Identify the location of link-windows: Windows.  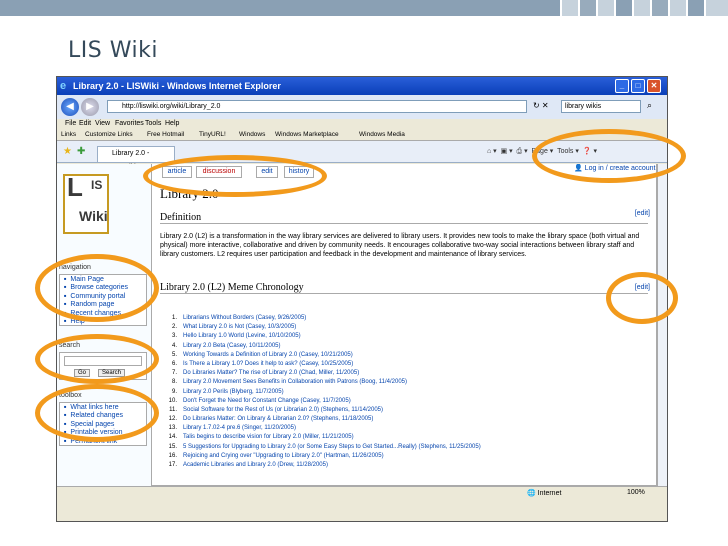
(252, 134).